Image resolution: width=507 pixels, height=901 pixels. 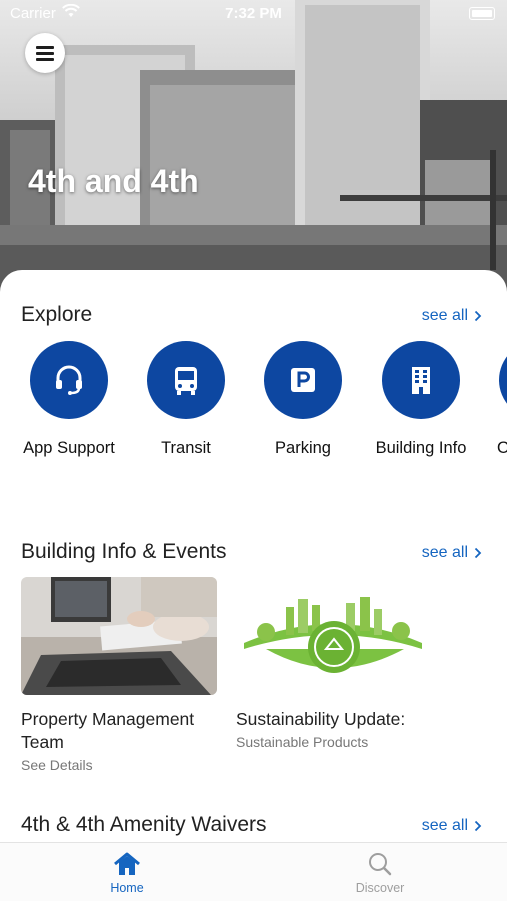 What do you see at coordinates (421, 380) in the screenshot?
I see `building-icon` at bounding box center [421, 380].